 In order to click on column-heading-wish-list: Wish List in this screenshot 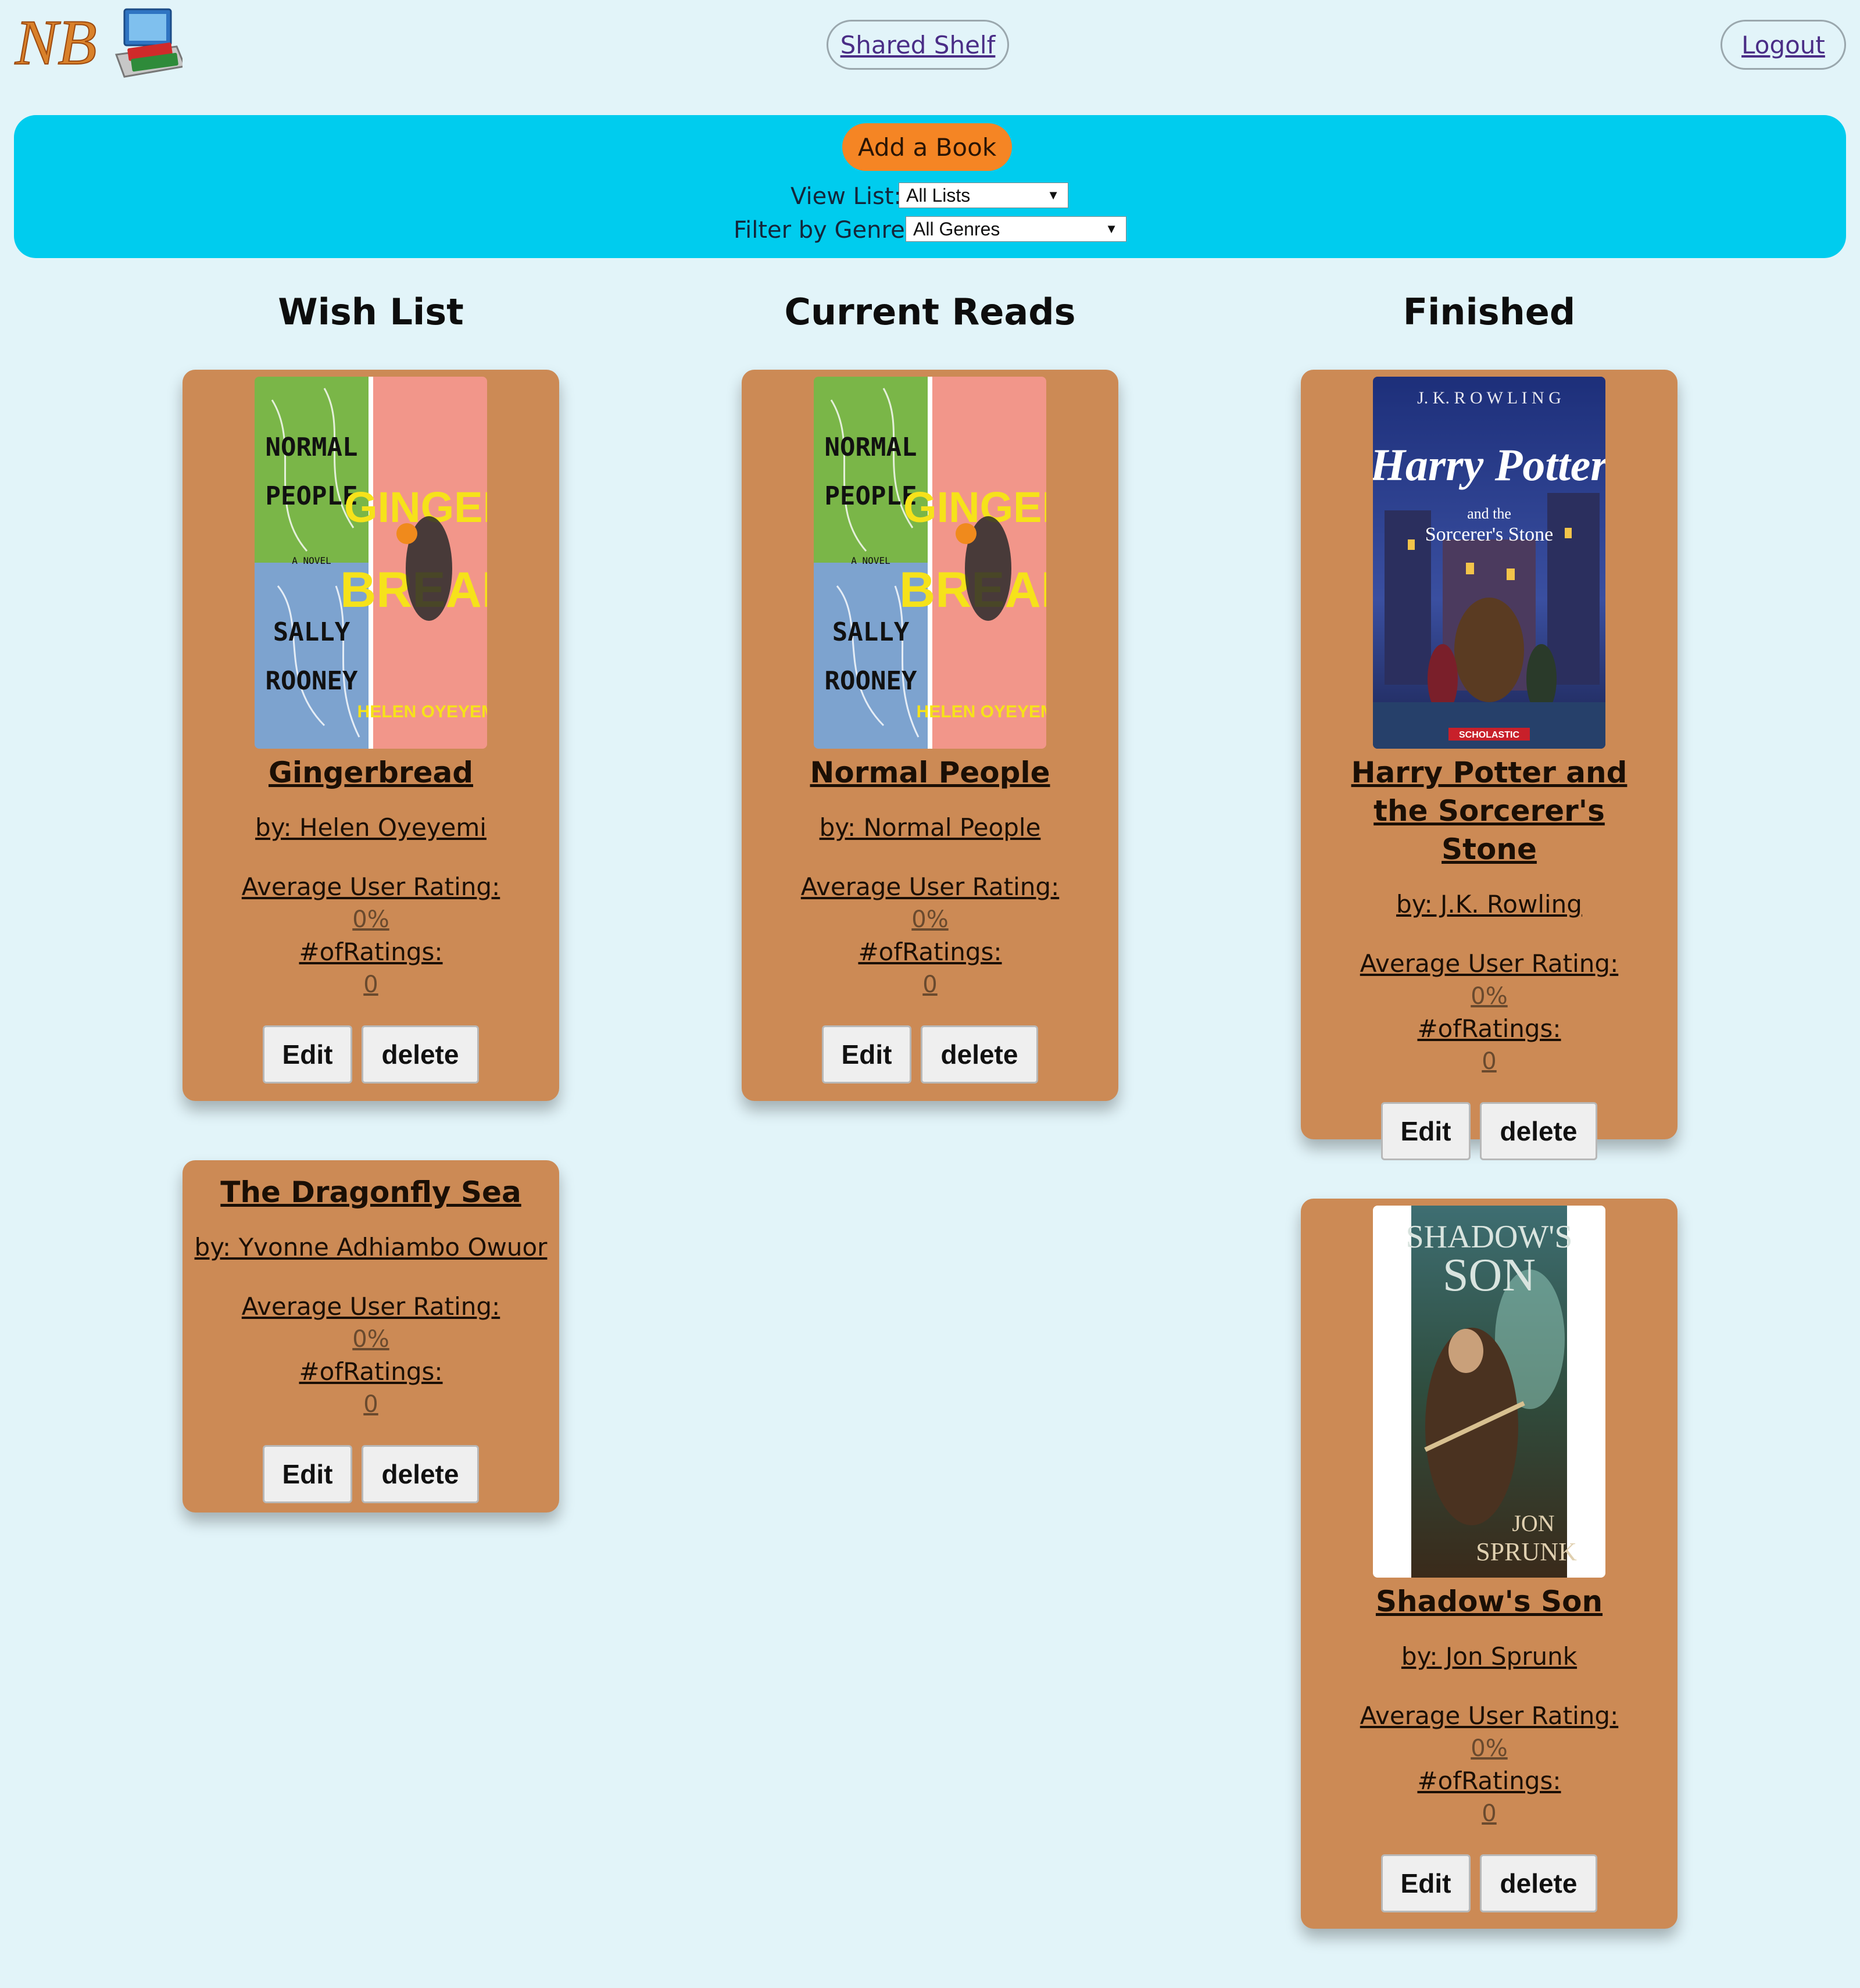, I will do `click(371, 312)`.